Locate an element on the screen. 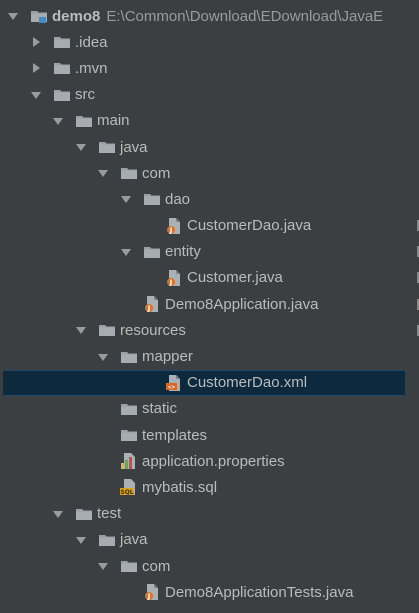 The height and width of the screenshot is (613, 419). tree-item-label: resources is located at coordinates (153, 330).